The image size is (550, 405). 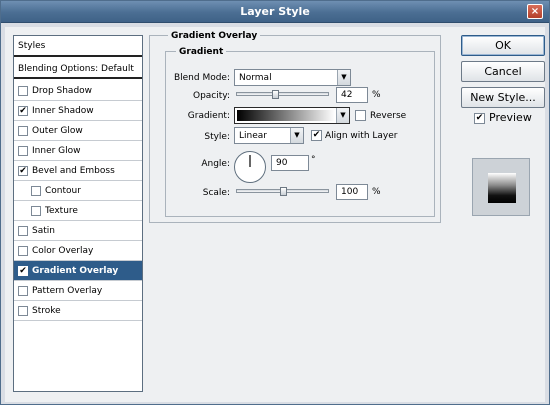 I want to click on blending-options-item: Blending Options: Default, so click(x=78, y=69).